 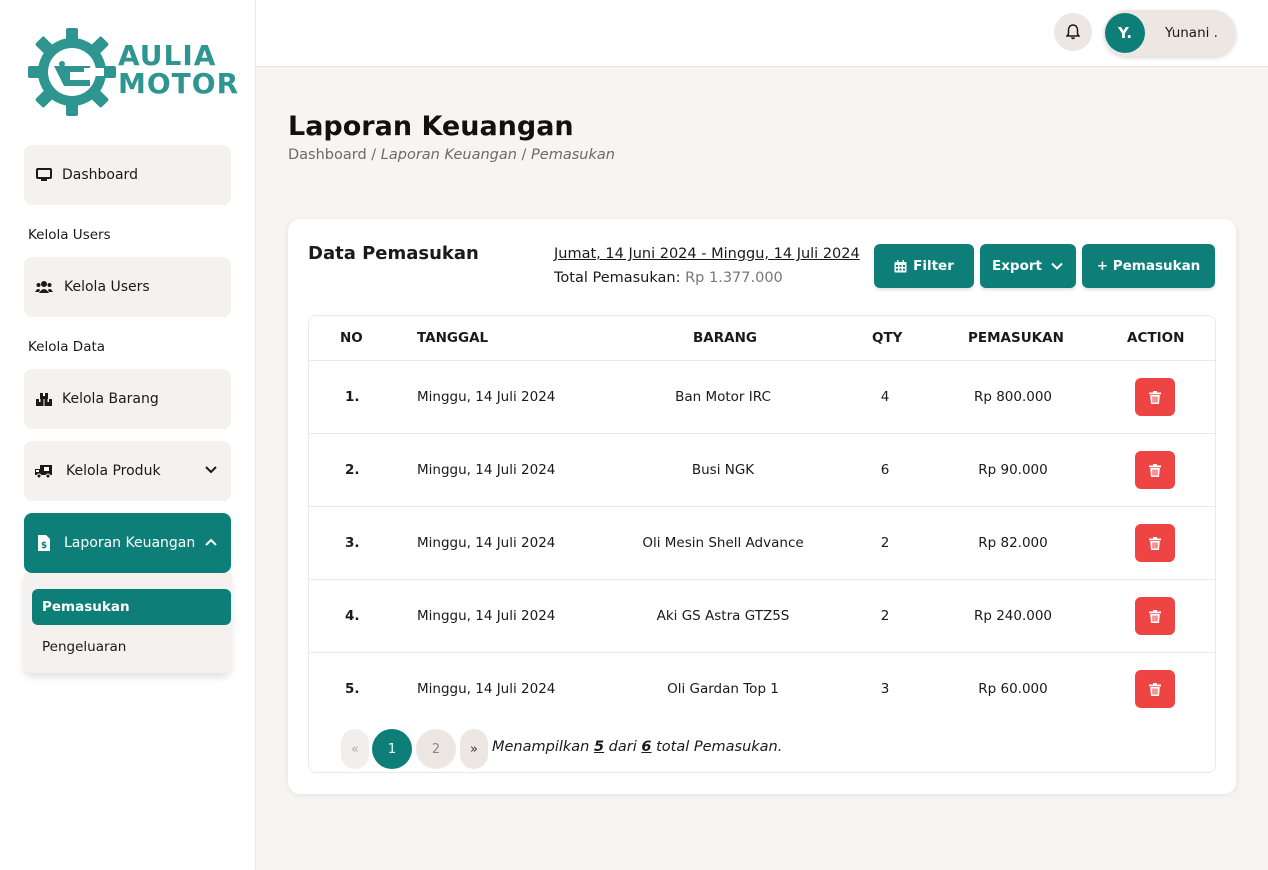 I want to click on sidebar-item-kelola-barang: Kelola Barang, so click(x=127, y=399).